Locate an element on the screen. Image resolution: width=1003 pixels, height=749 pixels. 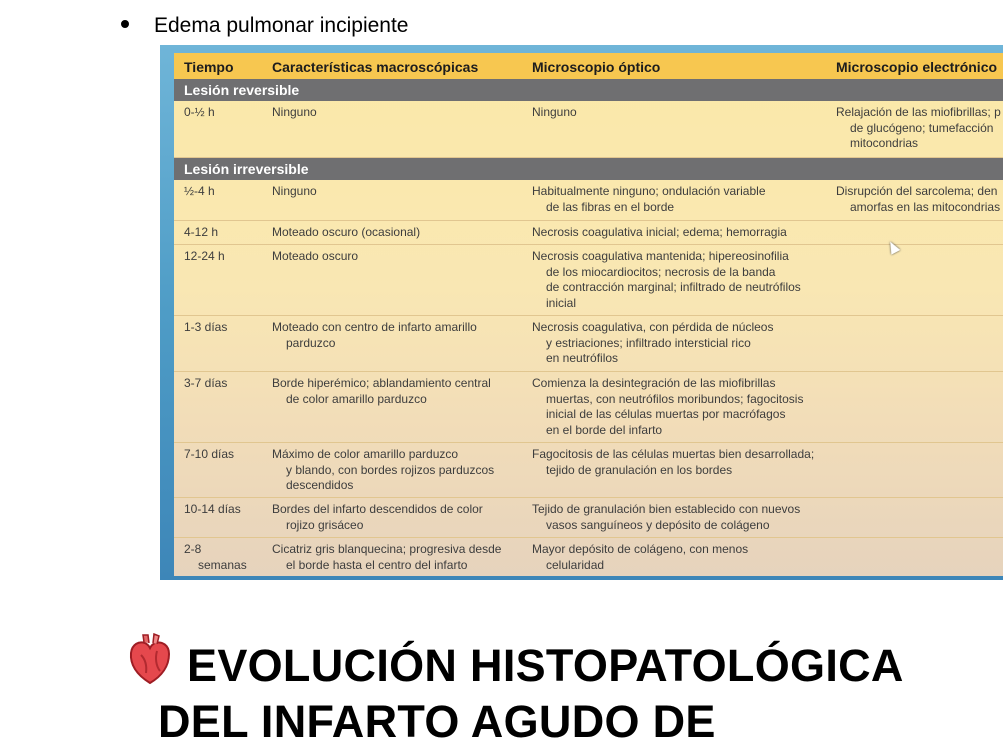
table-cell: 2-8 semanas is located at coordinates (215, 557).